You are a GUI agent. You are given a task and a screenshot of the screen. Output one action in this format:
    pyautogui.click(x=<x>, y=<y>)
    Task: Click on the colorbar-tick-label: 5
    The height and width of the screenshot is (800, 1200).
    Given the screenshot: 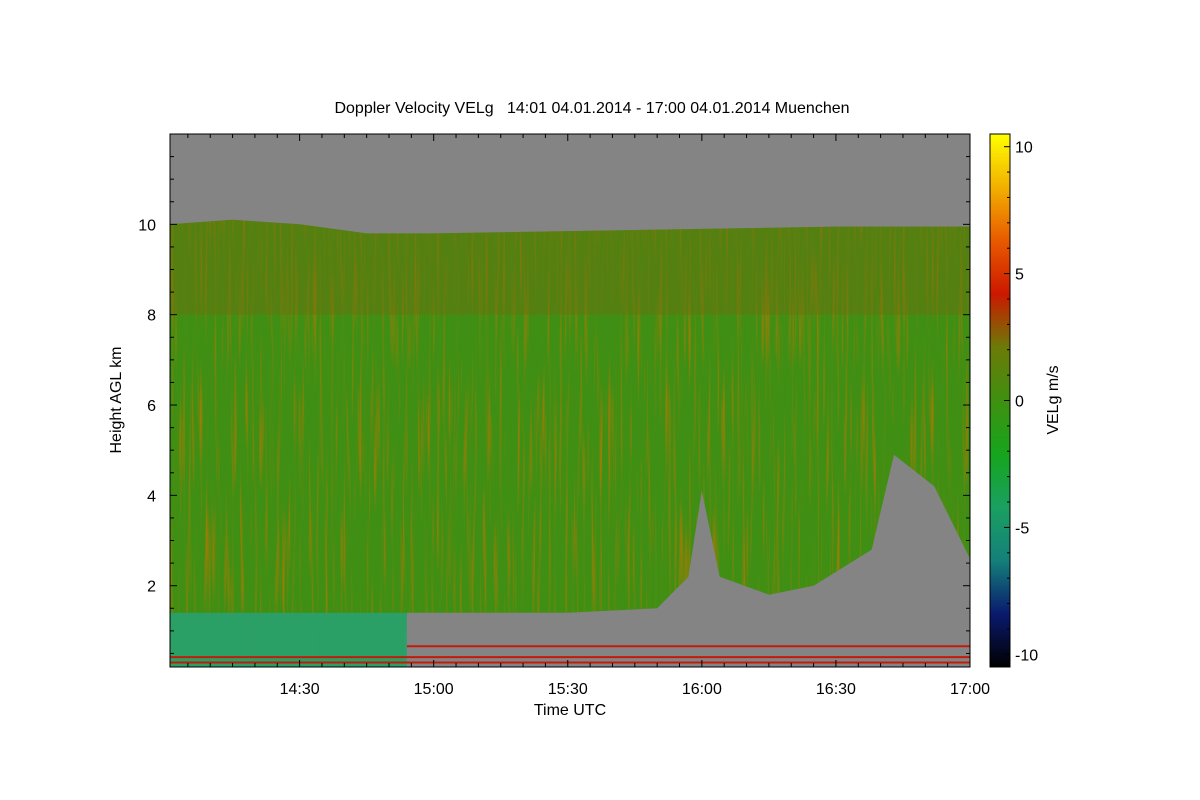 What is the action you would take?
    pyautogui.click(x=1019, y=275)
    